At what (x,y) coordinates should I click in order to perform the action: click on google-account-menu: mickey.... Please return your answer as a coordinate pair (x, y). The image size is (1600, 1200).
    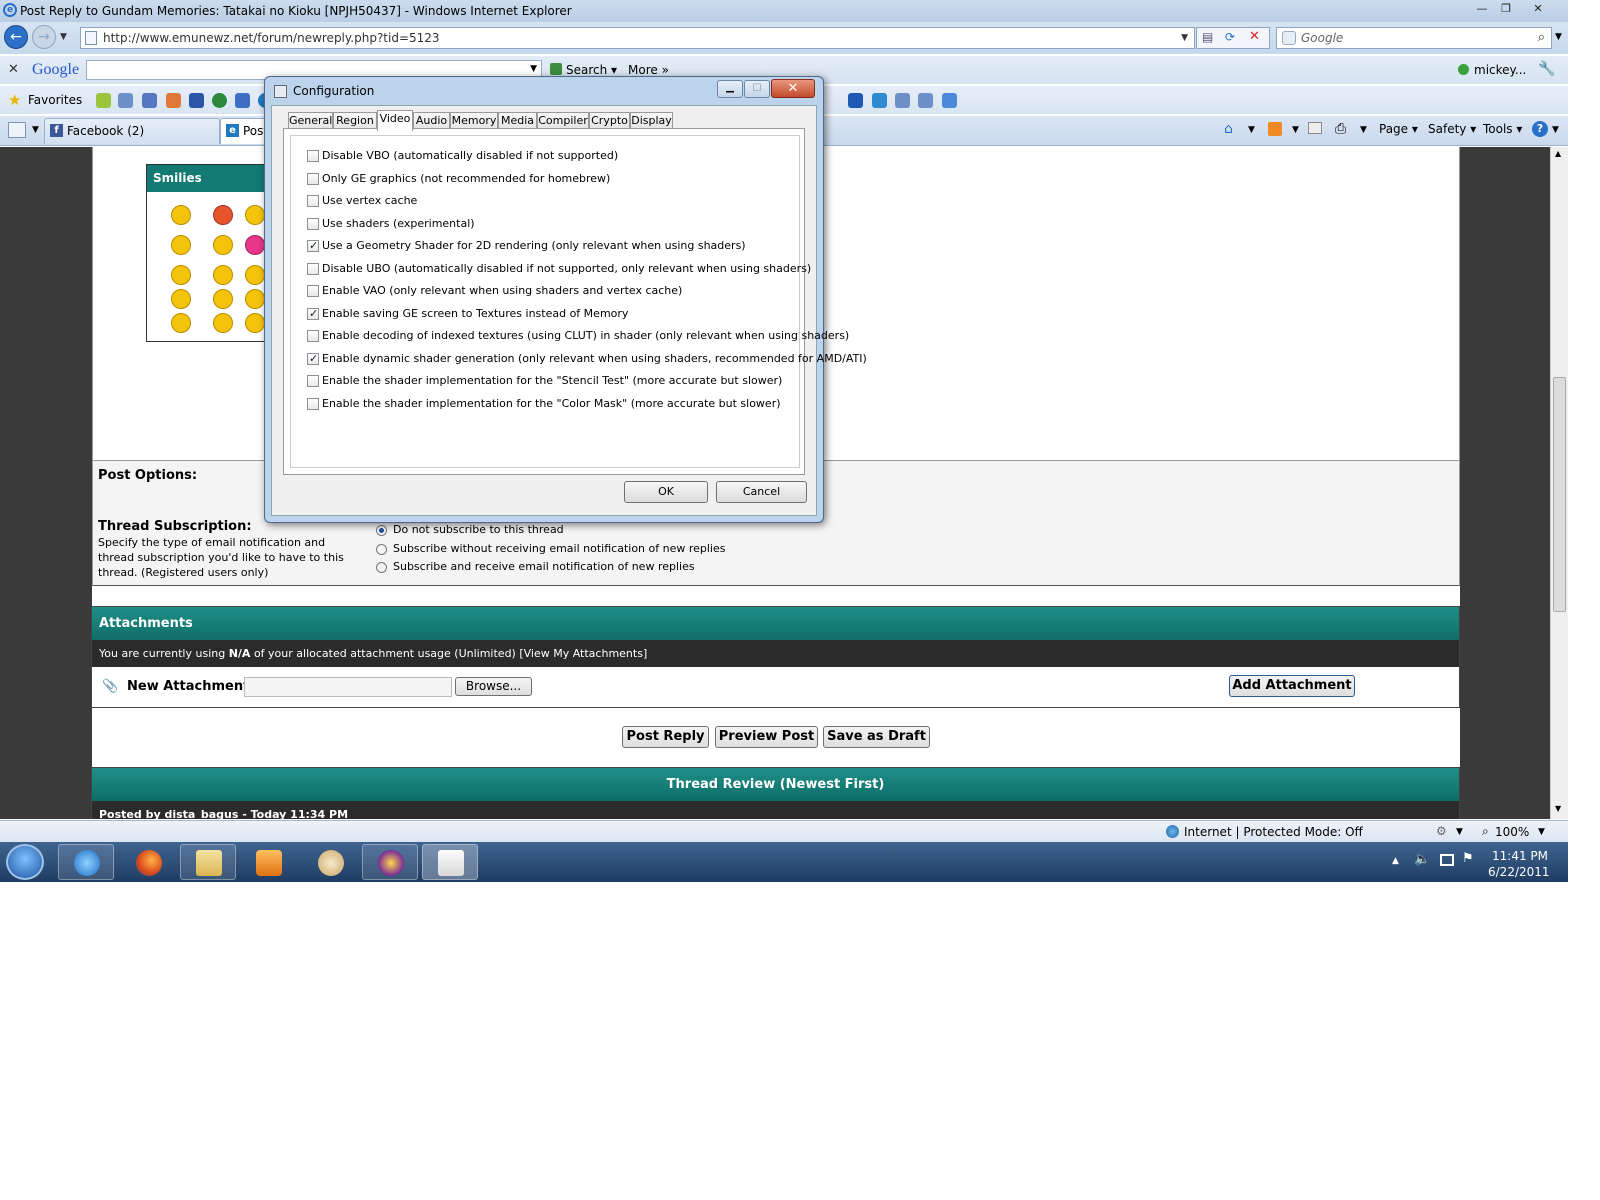
    Looking at the image, I should click on (1500, 70).